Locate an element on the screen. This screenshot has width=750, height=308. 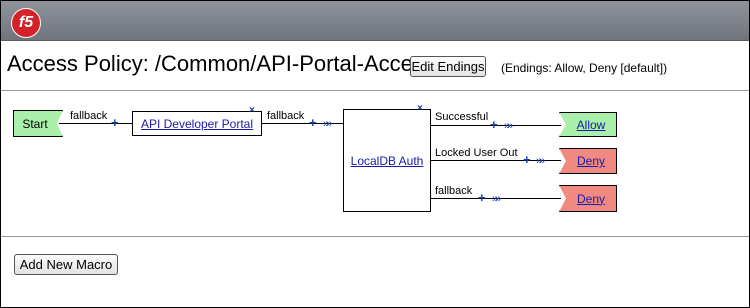
start-node: Start is located at coordinates (38, 123).